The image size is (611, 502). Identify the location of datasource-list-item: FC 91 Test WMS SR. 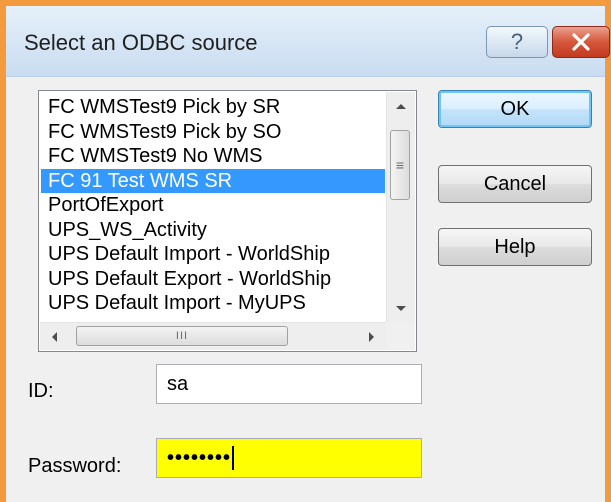
(213, 180).